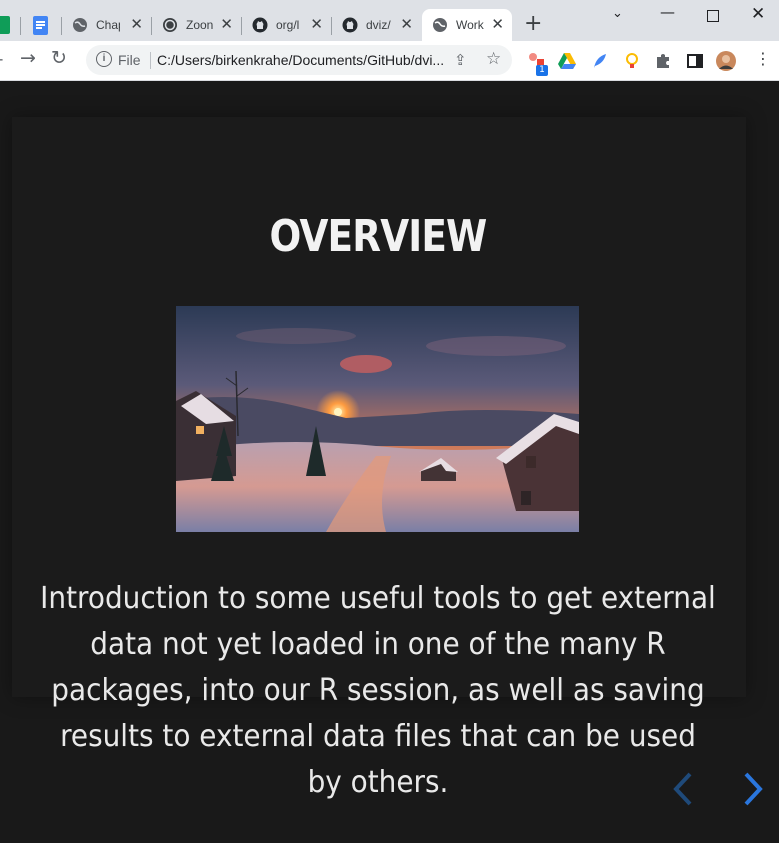 This screenshot has width=779, height=843. I want to click on sheets-tab-icon, so click(5, 25).